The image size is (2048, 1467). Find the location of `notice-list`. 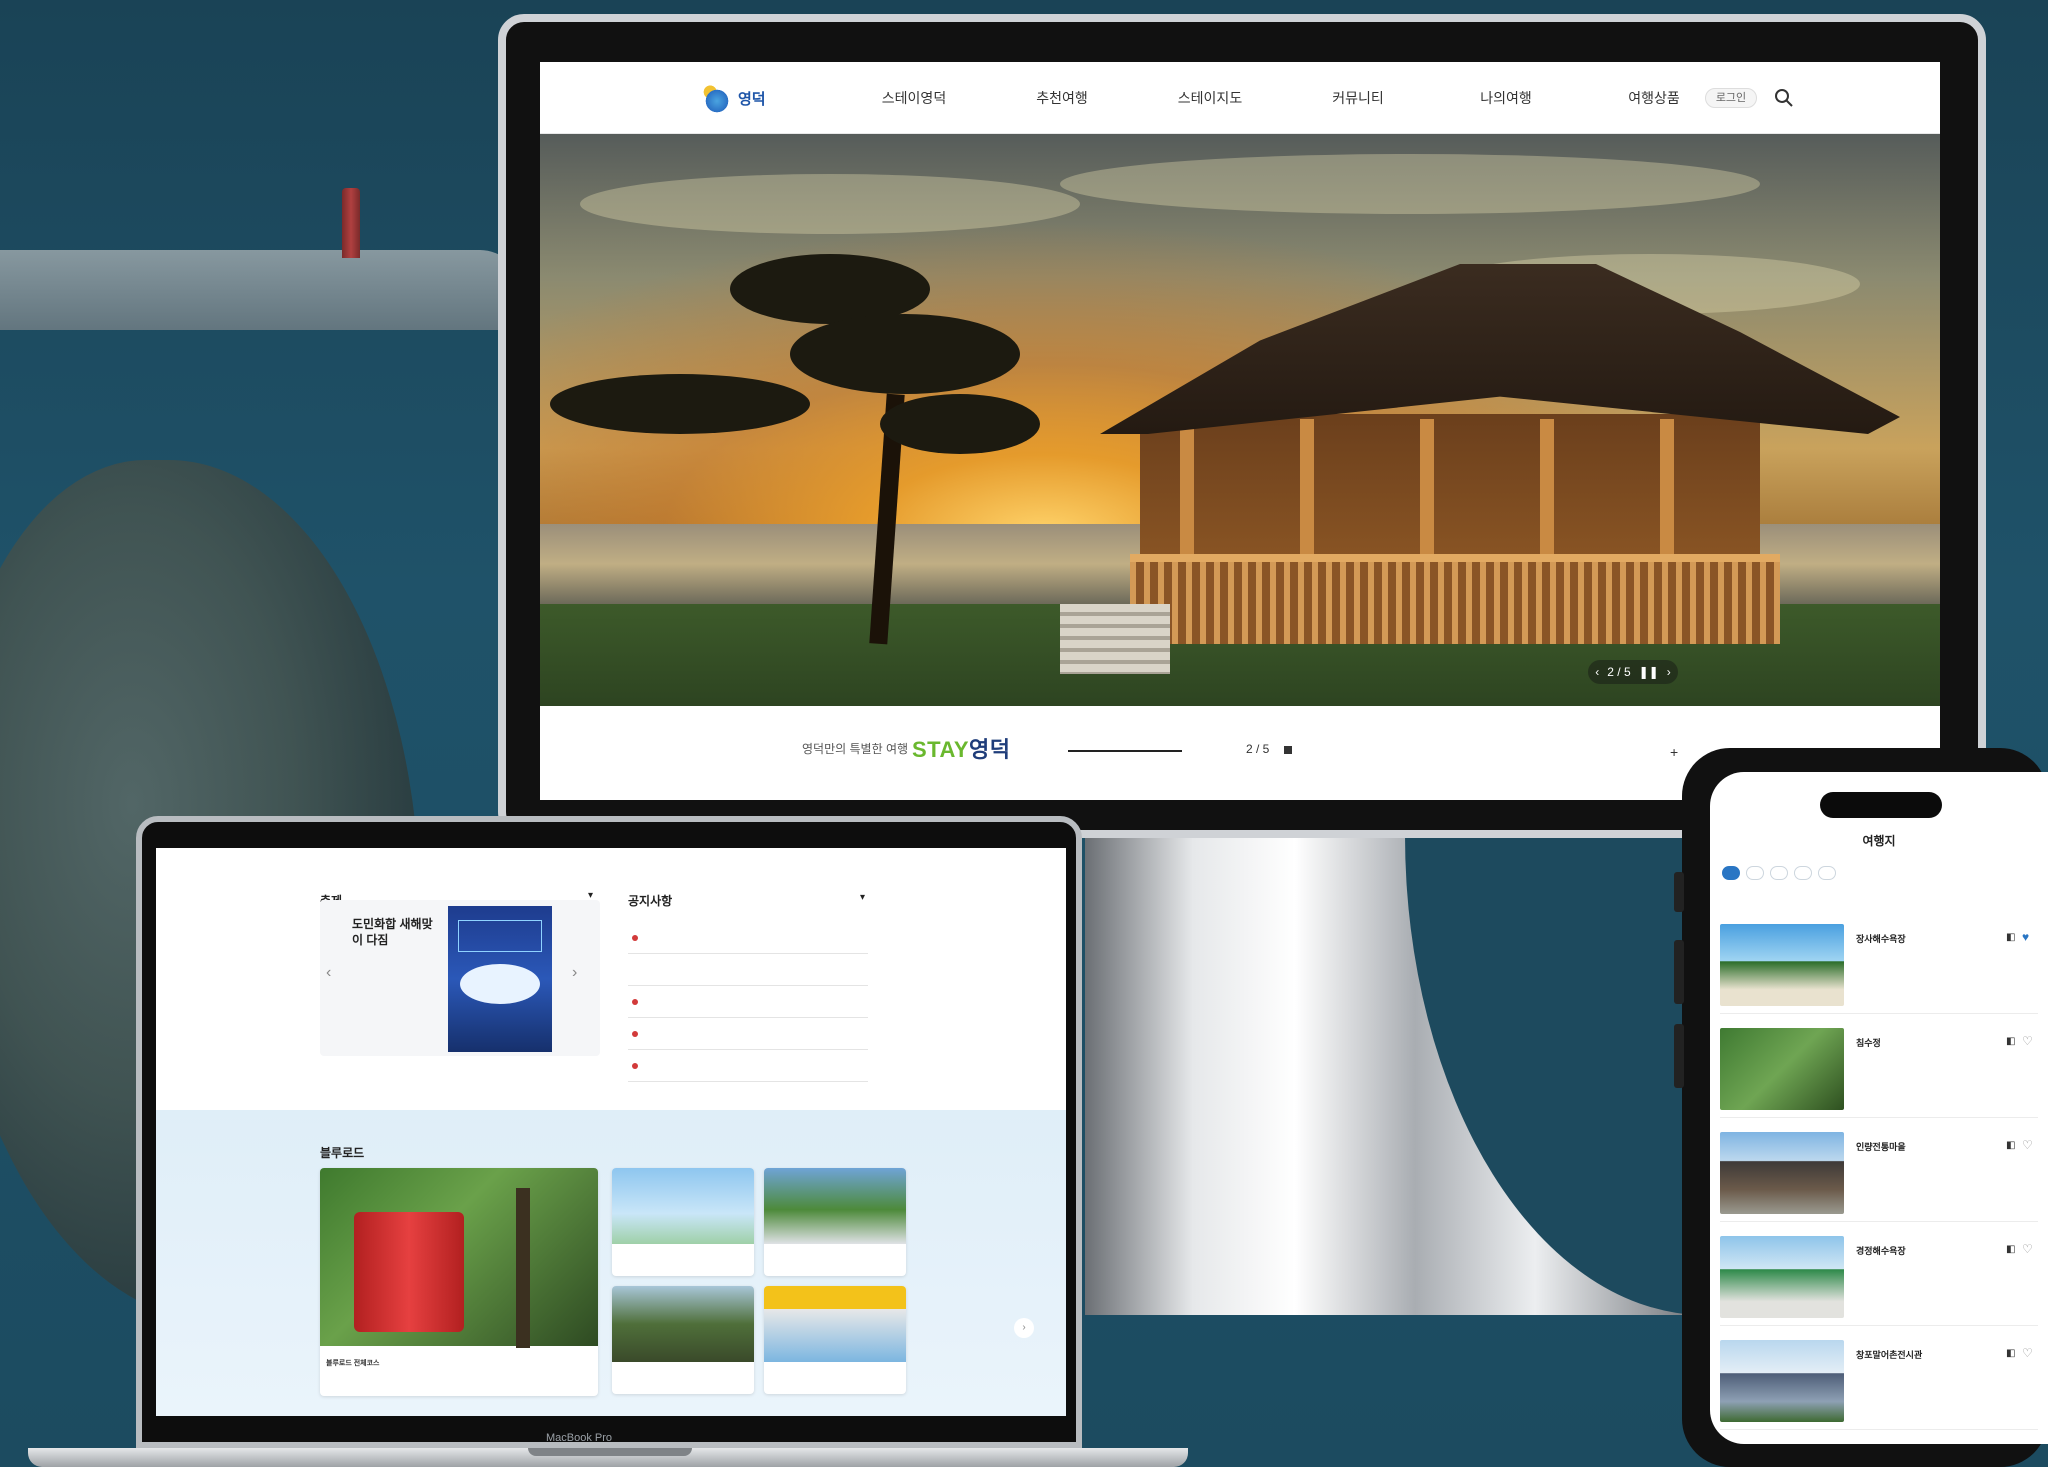

notice-list is located at coordinates (748, 1002).